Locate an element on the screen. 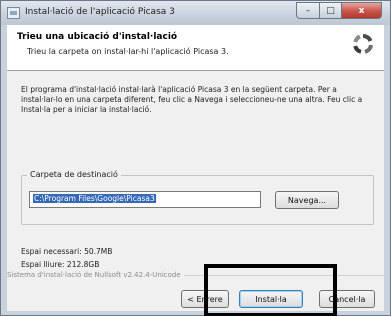  app-window-icon is located at coordinates (13, 13).